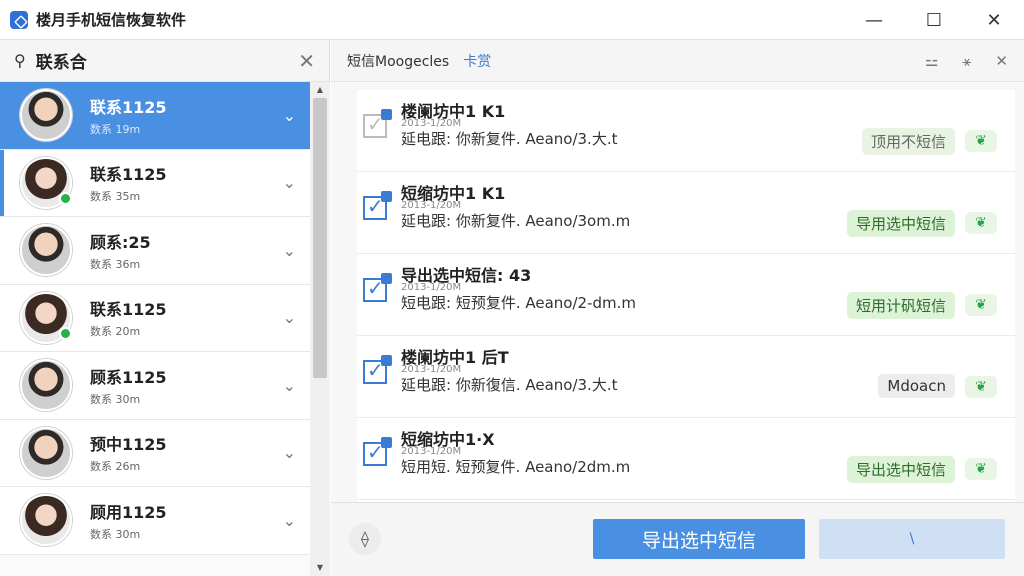 This screenshot has height=576, width=1024. Describe the element at coordinates (320, 90) in the screenshot. I see `scroll-up-icon: ▲` at that location.